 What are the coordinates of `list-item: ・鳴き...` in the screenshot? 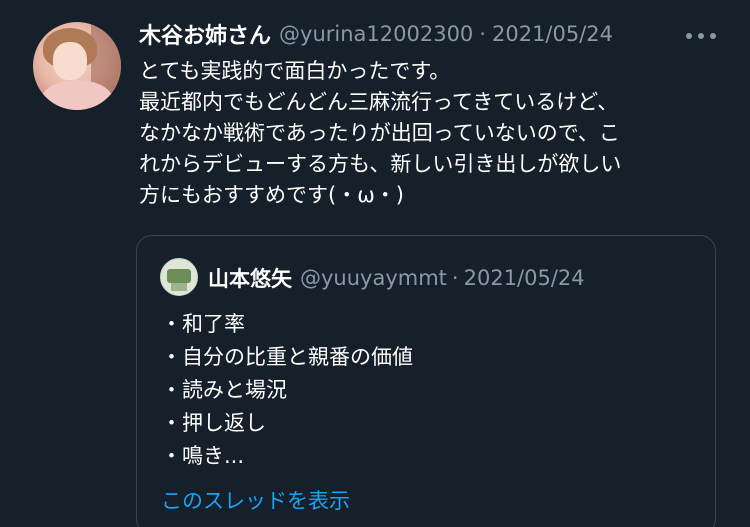 It's located at (203, 456).